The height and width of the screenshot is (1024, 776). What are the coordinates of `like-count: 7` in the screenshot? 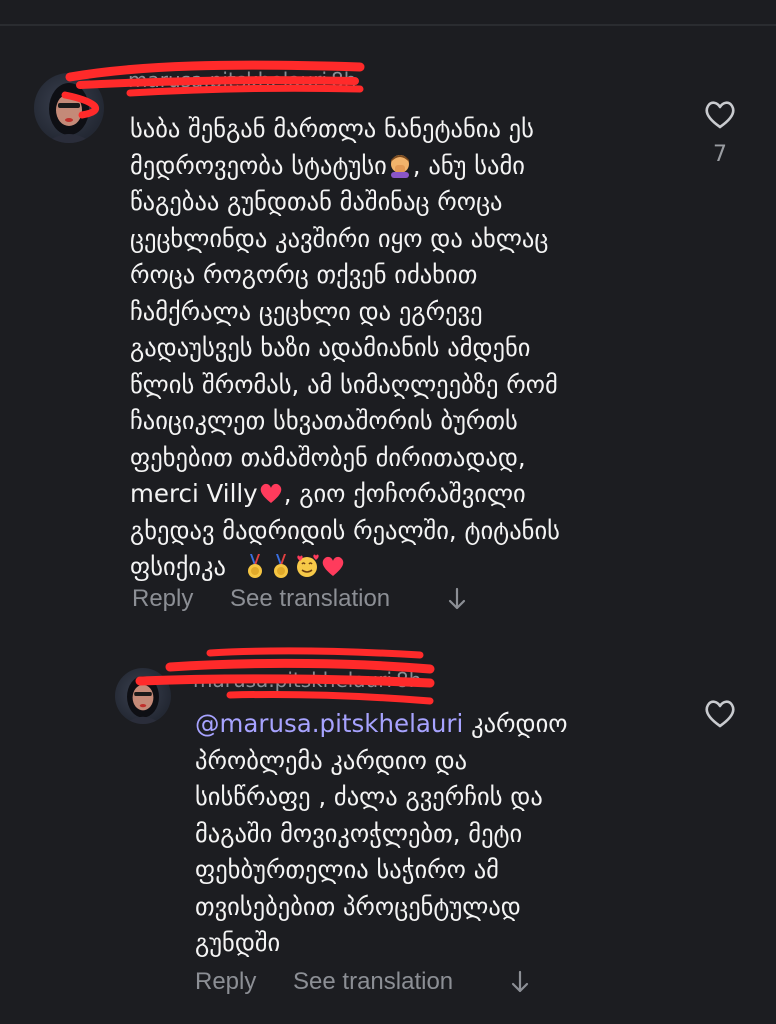 It's located at (720, 154).